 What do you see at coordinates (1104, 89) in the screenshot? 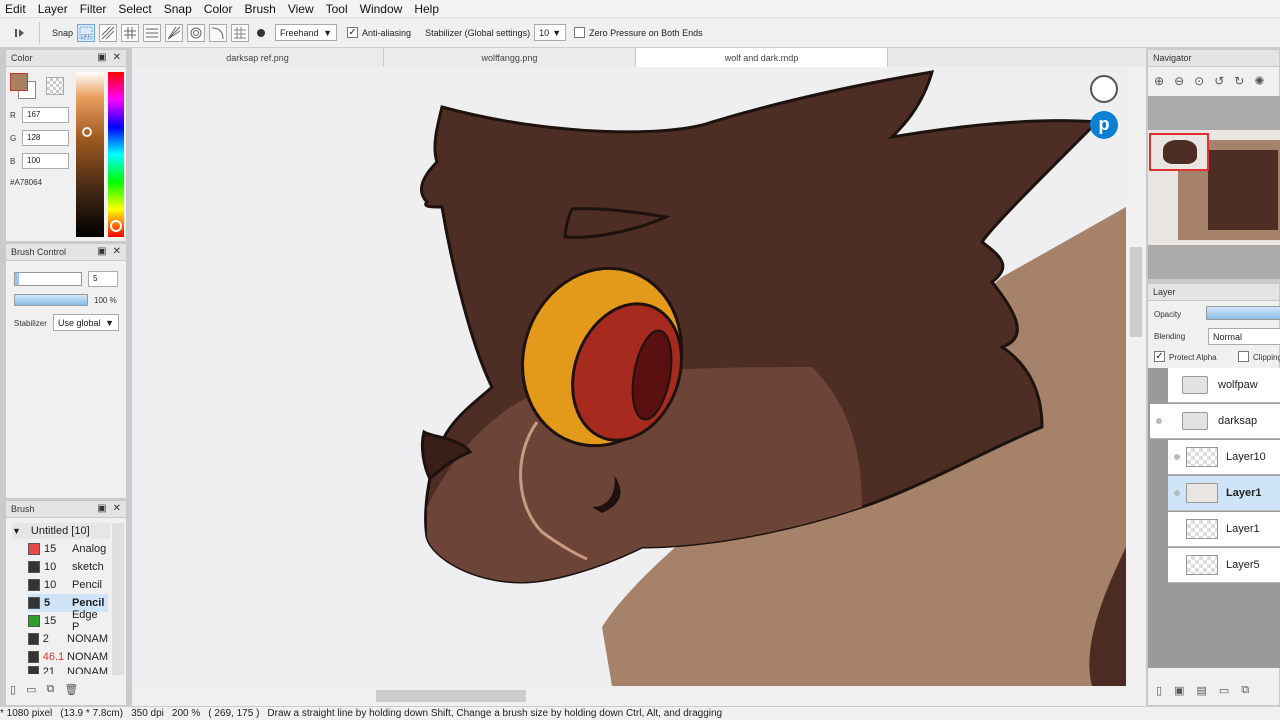
I see `avatar` at bounding box center [1104, 89].